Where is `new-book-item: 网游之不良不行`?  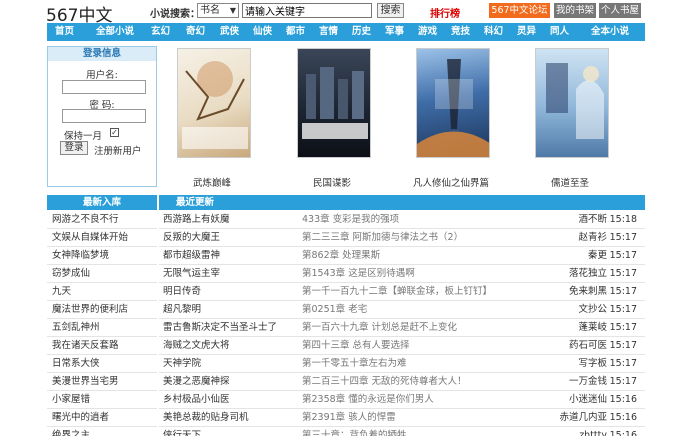
new-book-item: 网游之不良不行 is located at coordinates (102, 220).